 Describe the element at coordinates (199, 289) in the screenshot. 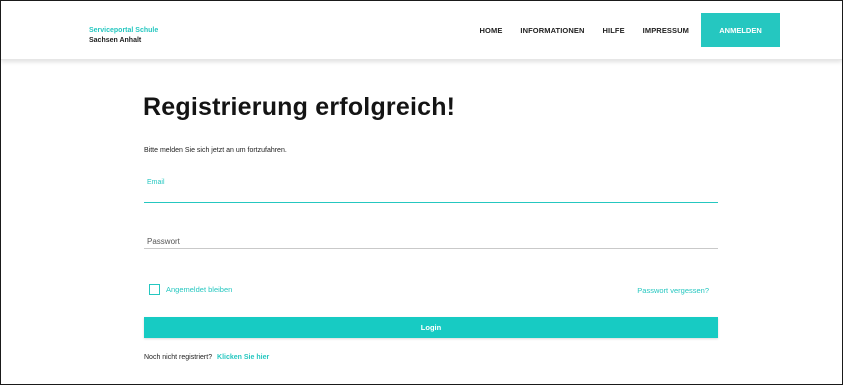

I see `remember-me-label: Angemeldet bleiben` at that location.